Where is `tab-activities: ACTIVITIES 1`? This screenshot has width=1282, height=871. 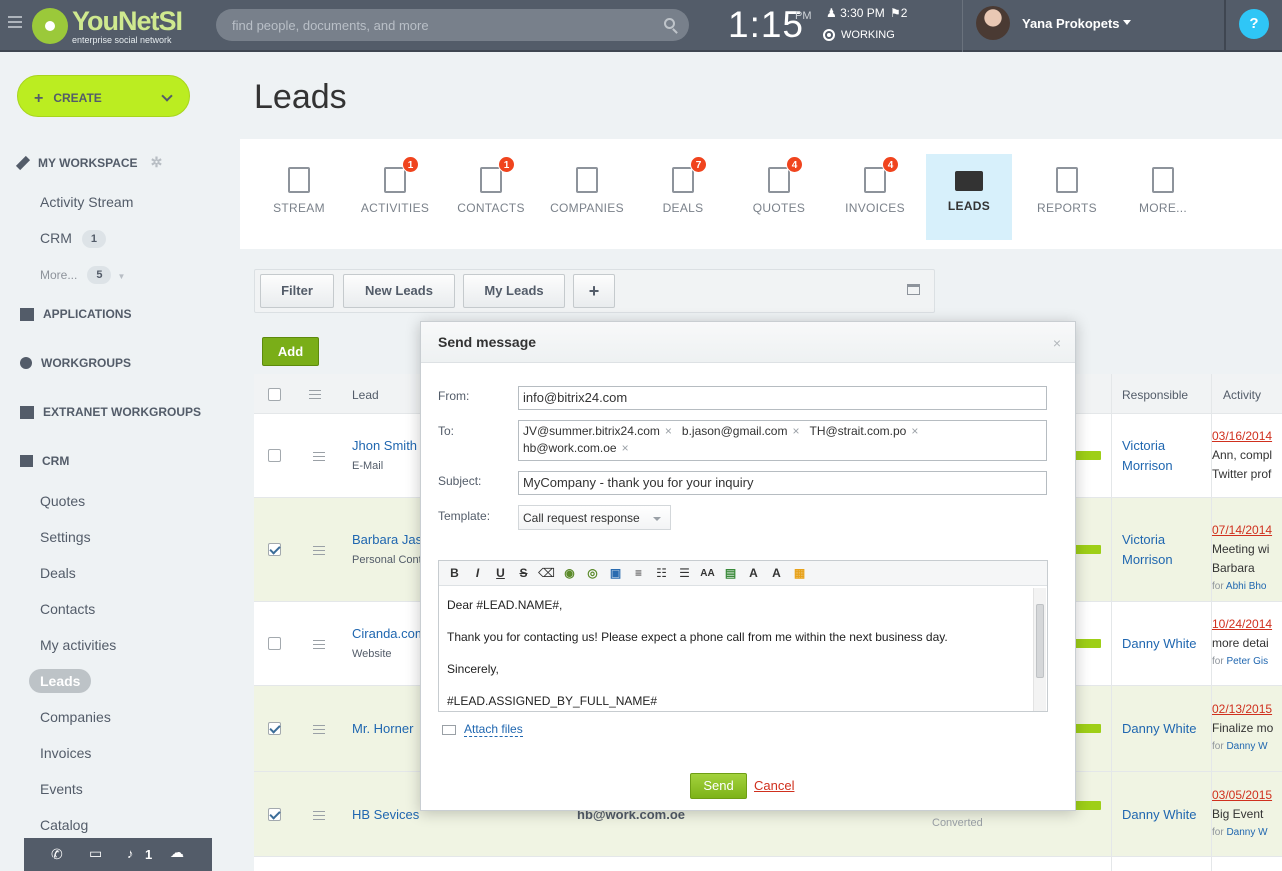
tab-activities: ACTIVITIES 1 is located at coordinates (395, 197).